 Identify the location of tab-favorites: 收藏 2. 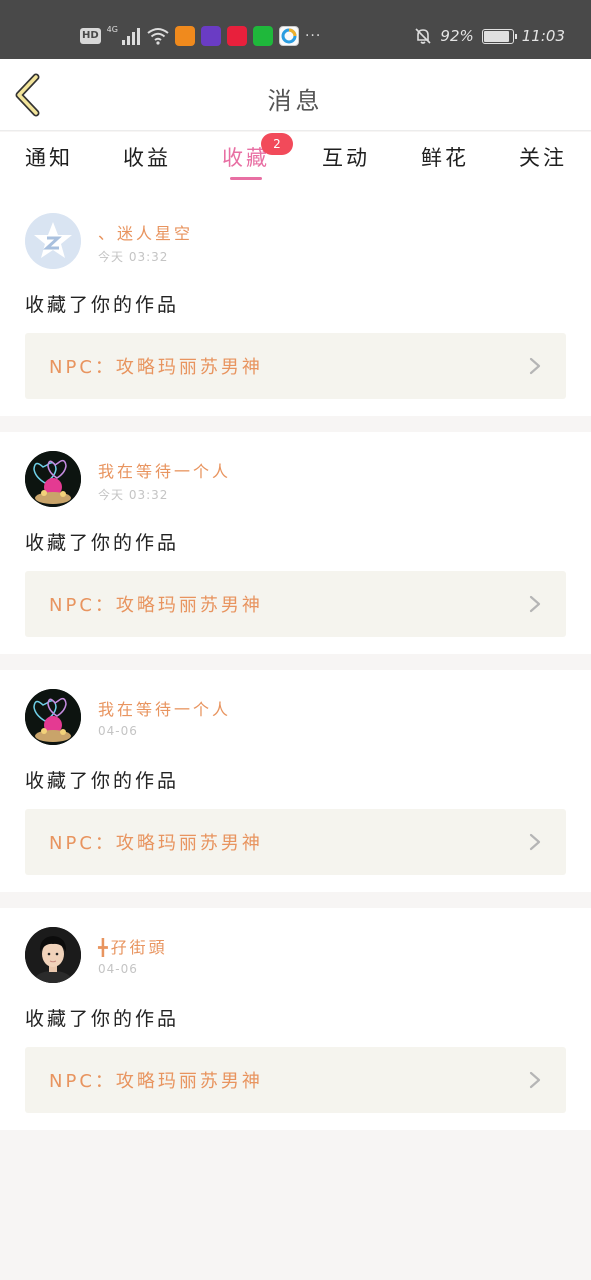
(247, 160).